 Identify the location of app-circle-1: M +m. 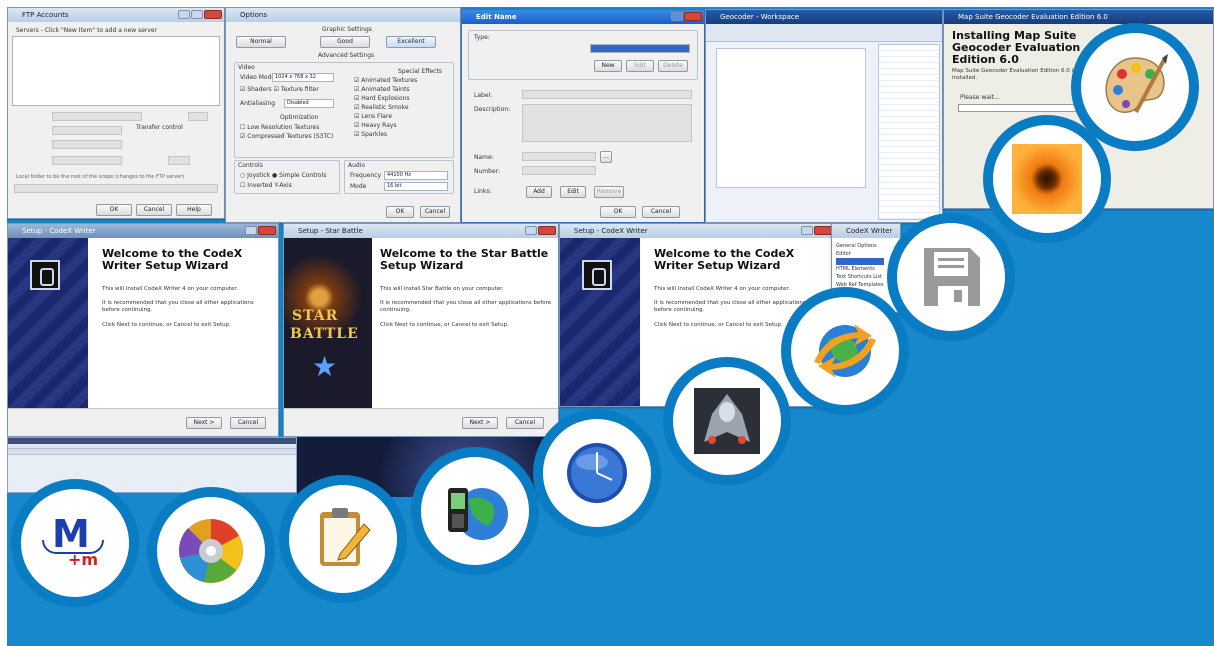
(75, 543).